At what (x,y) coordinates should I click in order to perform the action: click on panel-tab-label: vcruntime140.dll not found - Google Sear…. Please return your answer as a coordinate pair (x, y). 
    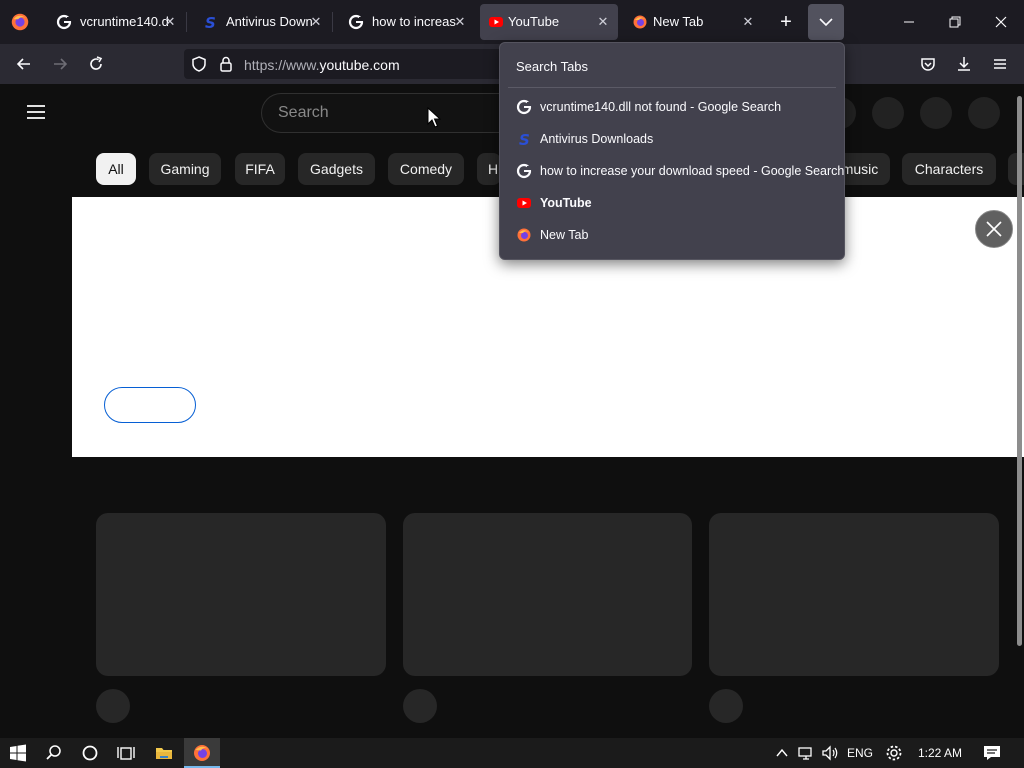
    Looking at the image, I should click on (661, 107).